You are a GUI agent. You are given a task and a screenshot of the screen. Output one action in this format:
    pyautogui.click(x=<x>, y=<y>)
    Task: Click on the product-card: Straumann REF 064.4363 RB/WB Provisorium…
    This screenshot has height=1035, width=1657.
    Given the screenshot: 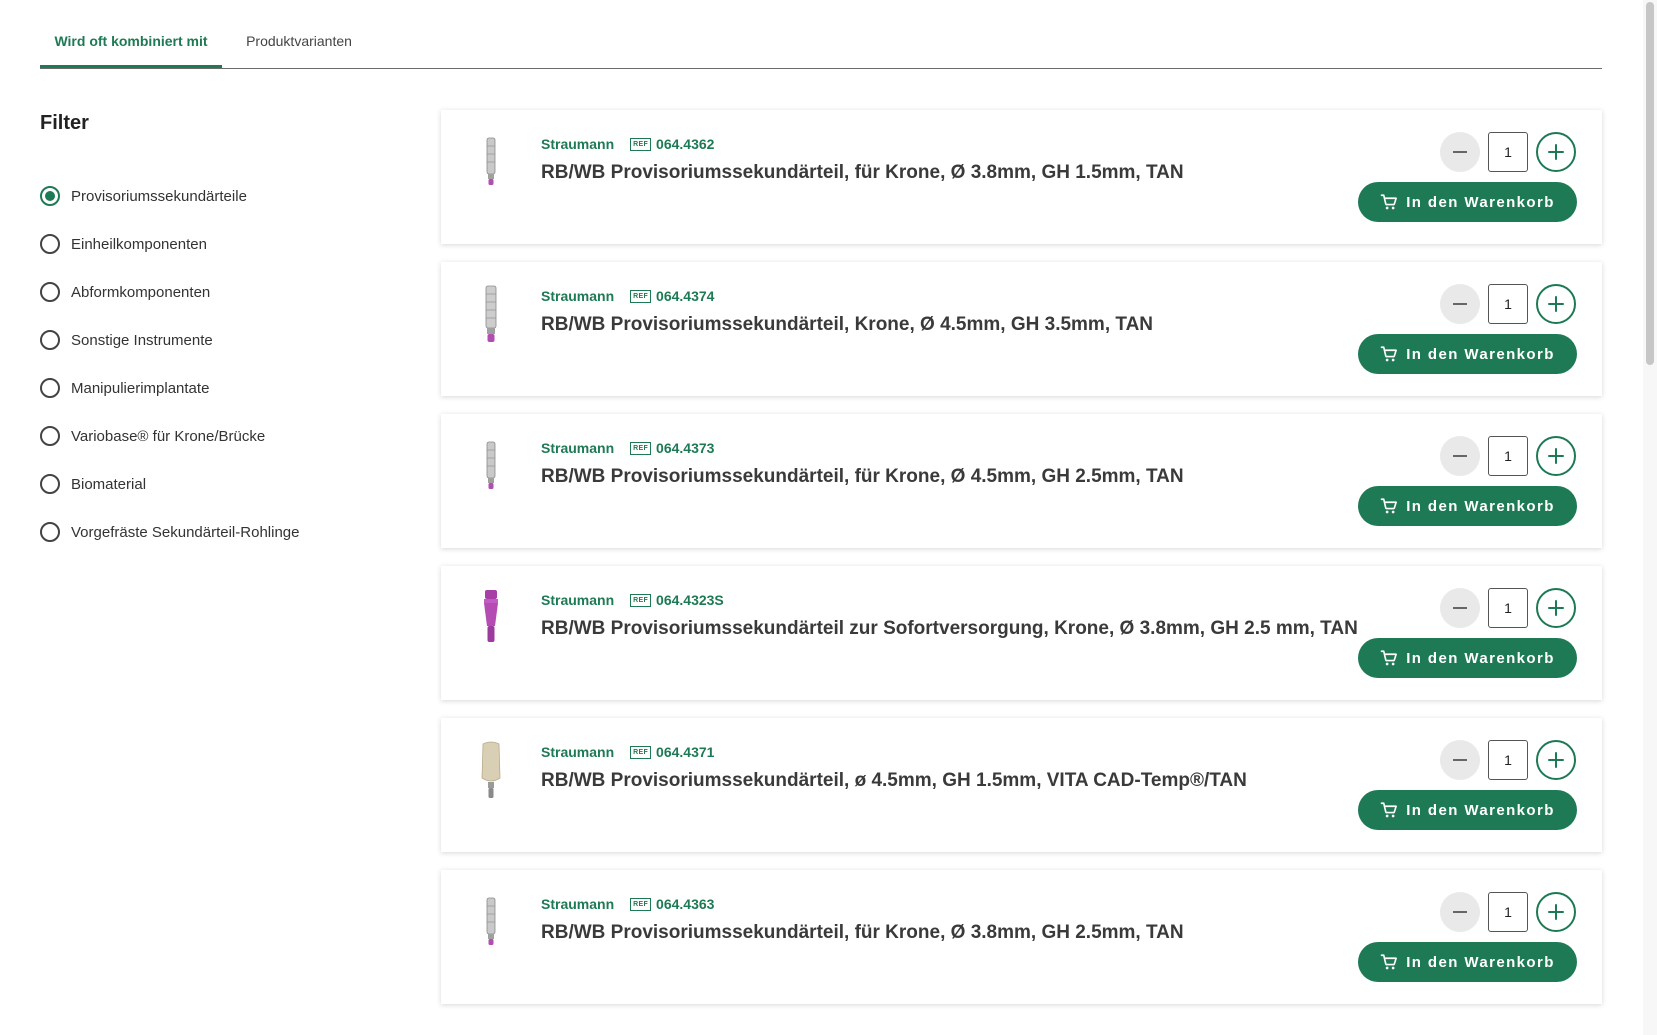 What is the action you would take?
    pyautogui.click(x=1021, y=937)
    